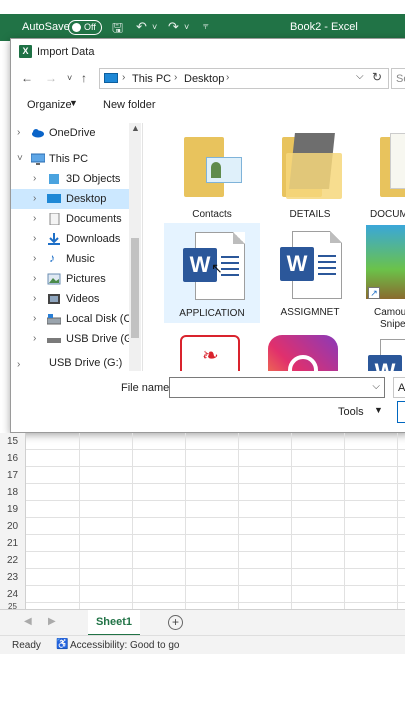  What do you see at coordinates (314, 176) in the screenshot?
I see `folder-front` at bounding box center [314, 176].